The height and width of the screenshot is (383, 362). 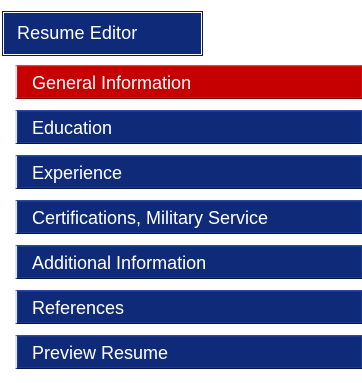 I want to click on menu-item-label: Experience, so click(x=77, y=173).